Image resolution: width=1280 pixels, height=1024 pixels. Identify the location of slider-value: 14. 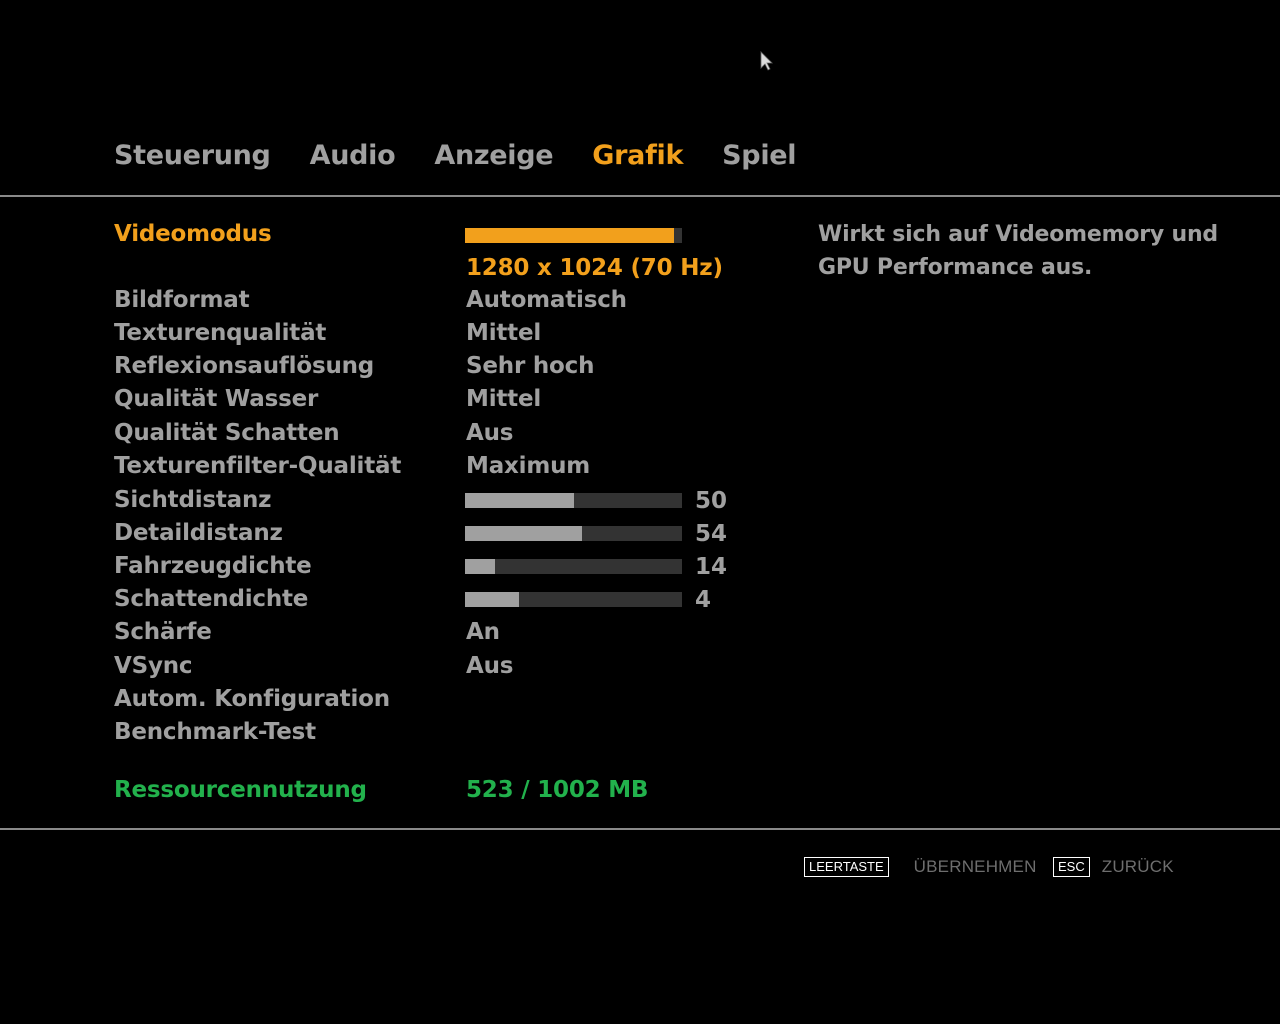
(711, 567).